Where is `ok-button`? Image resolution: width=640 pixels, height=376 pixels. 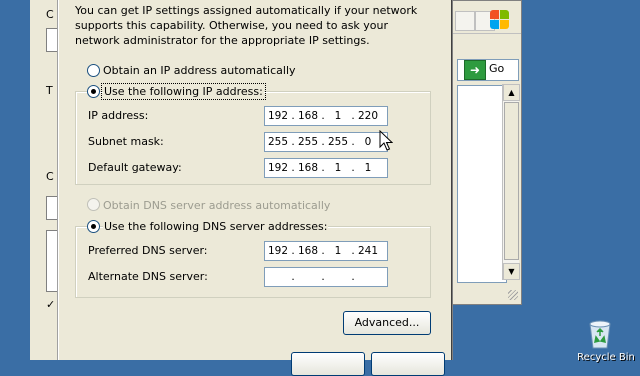 ok-button is located at coordinates (328, 364).